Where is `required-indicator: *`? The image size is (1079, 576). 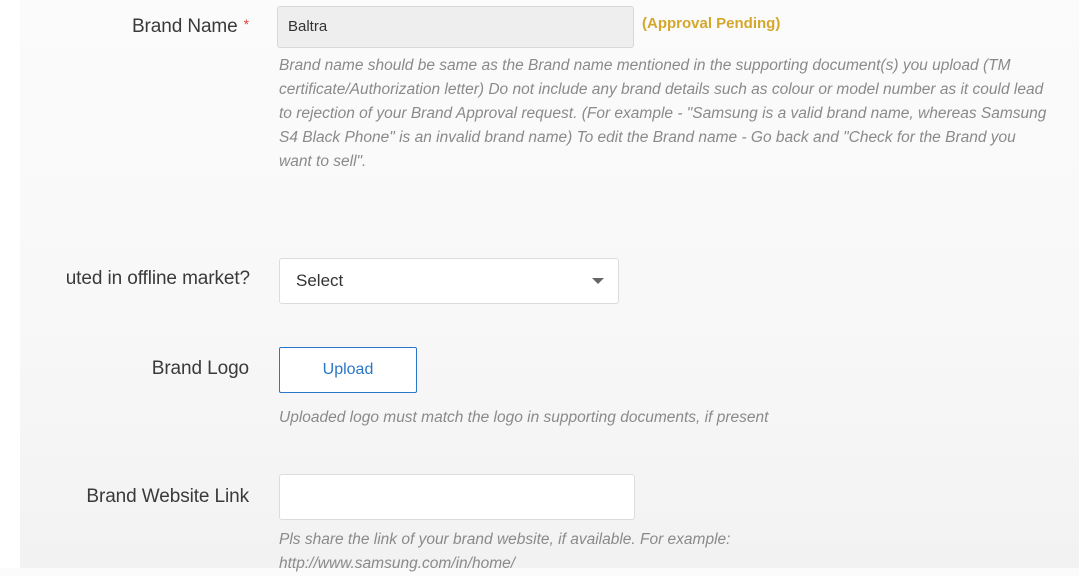 required-indicator: * is located at coordinates (246, 24).